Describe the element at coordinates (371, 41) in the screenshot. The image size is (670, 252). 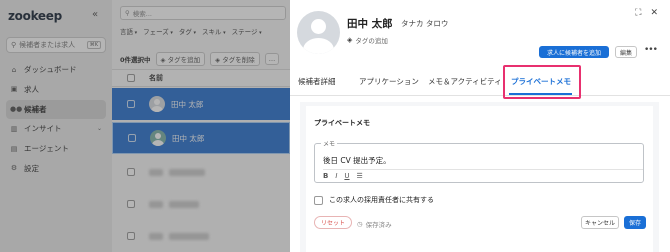
I see `add-tag-link-label: タグの追加` at that location.